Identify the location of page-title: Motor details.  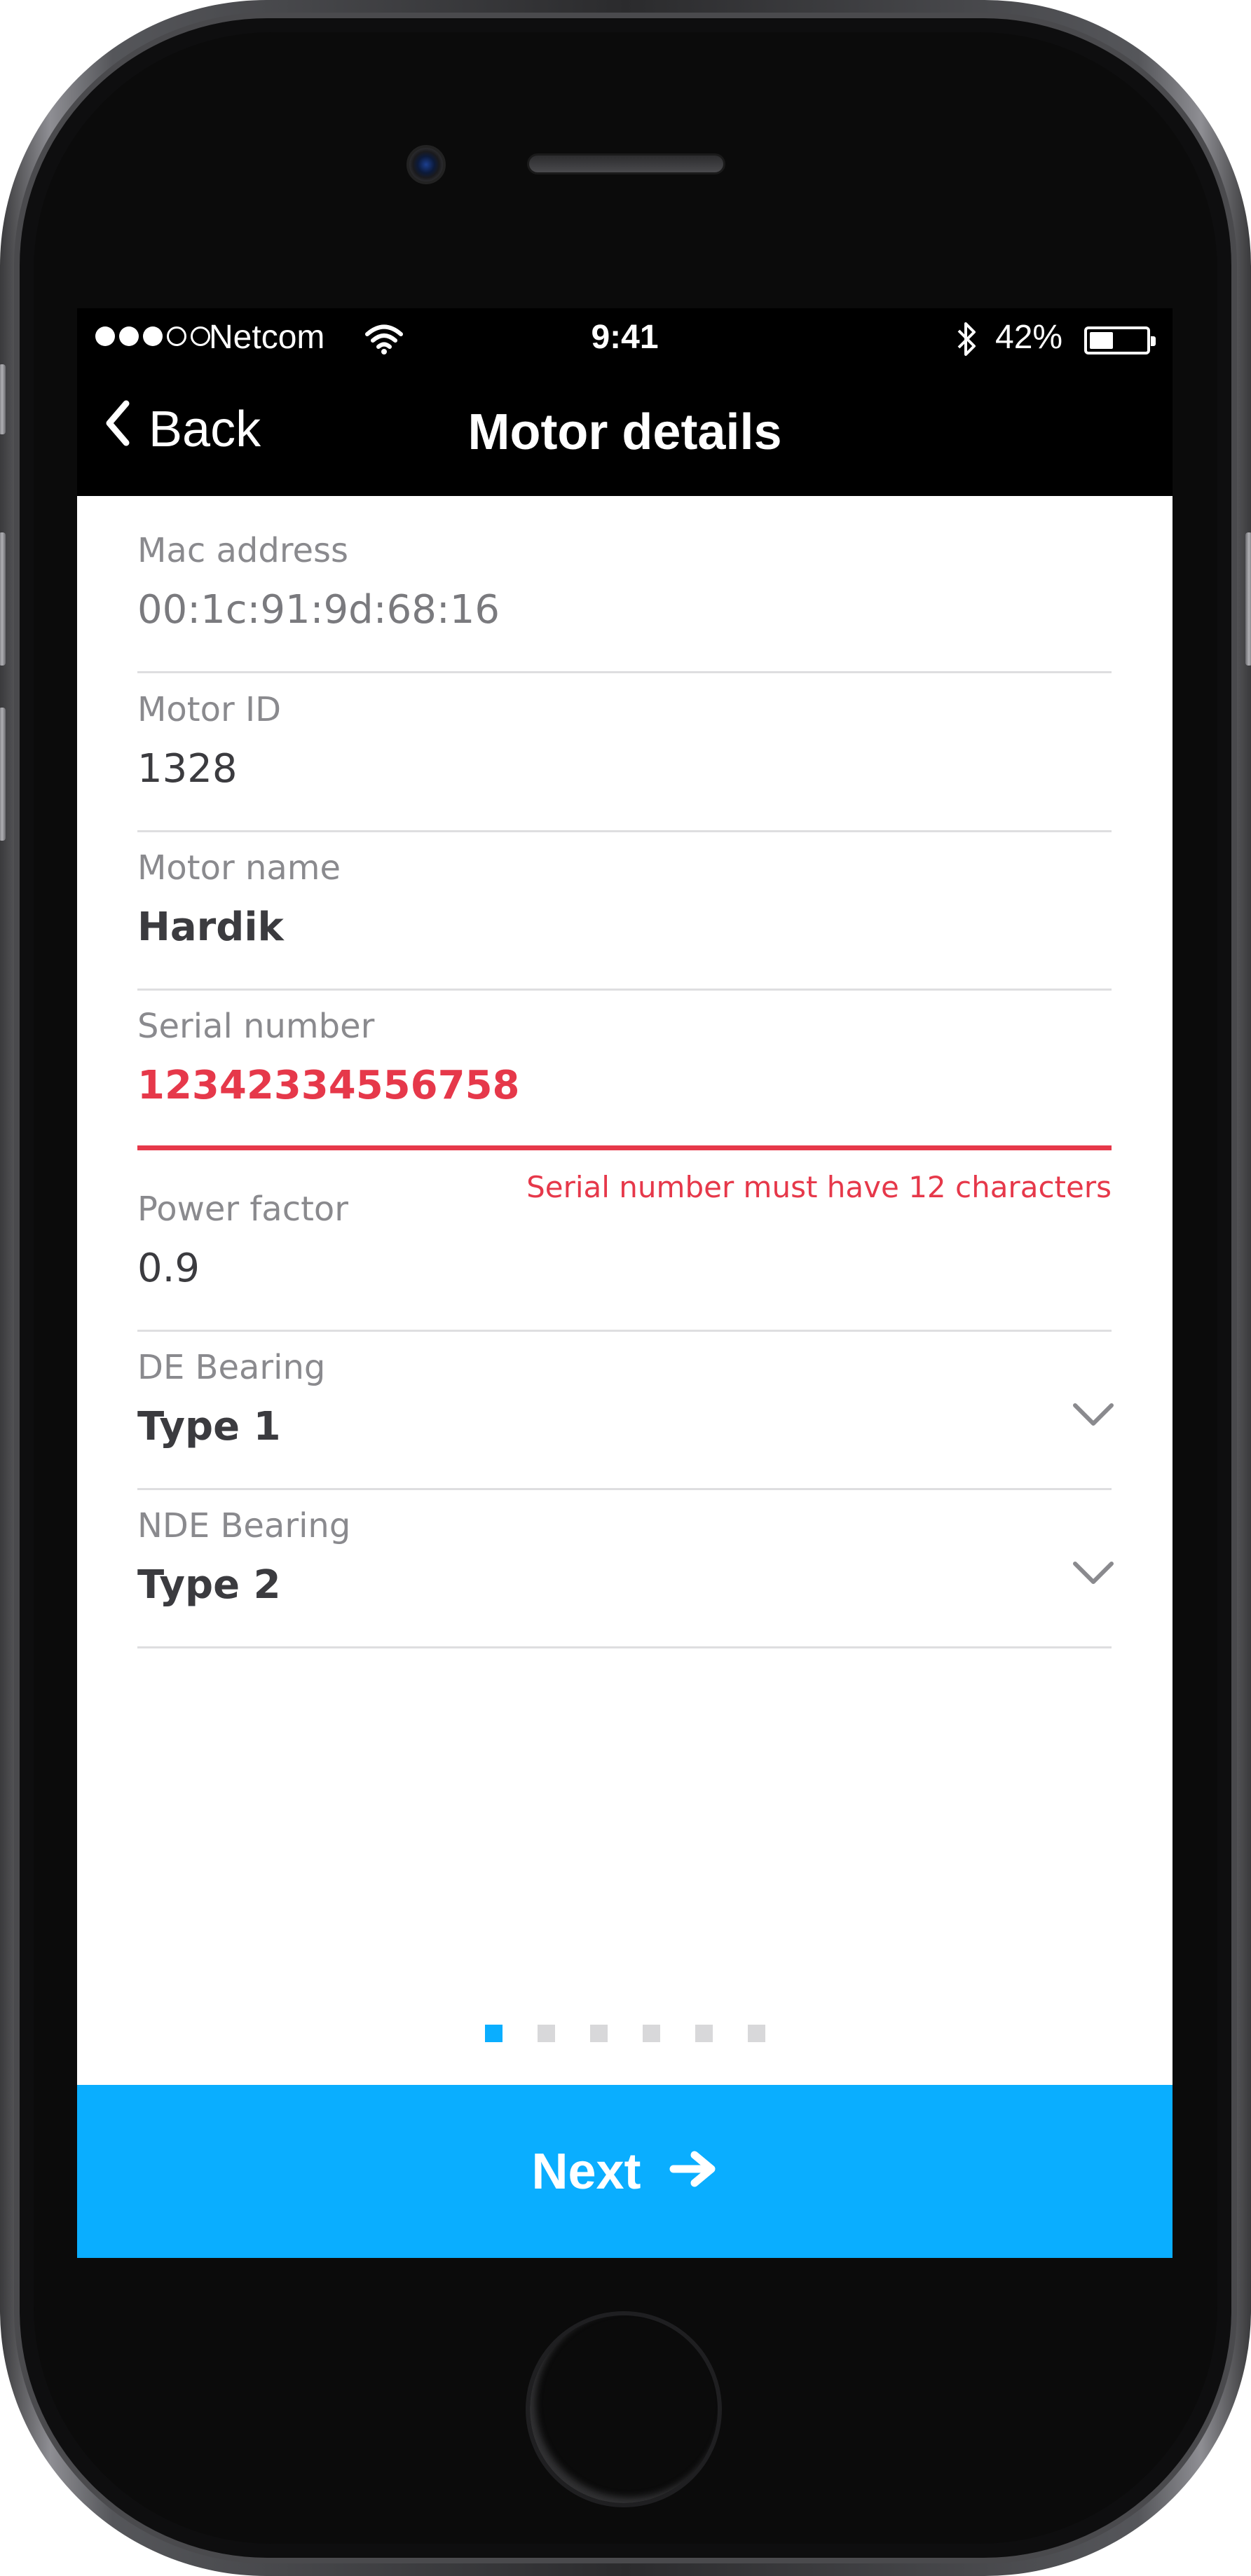
(624, 432).